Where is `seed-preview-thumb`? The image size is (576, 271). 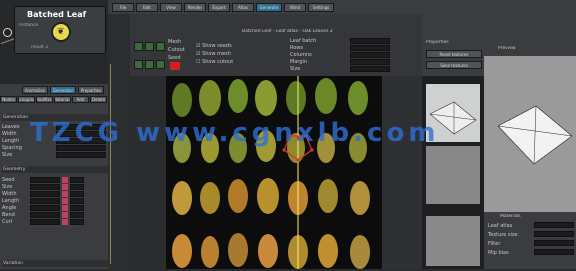
seed-preview-thumb is located at coordinates (453, 241).